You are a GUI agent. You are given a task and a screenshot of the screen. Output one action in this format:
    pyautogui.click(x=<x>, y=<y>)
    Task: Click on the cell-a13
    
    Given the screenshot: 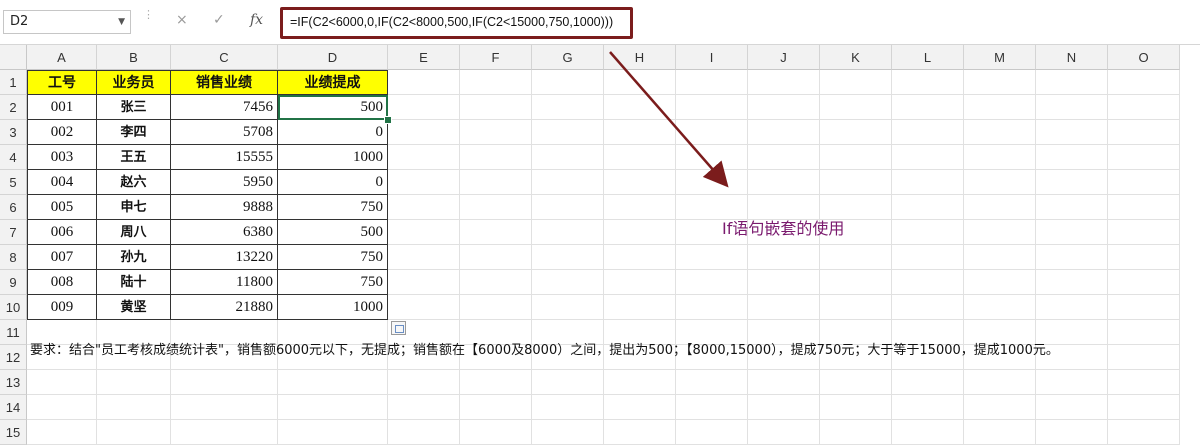 What is the action you would take?
    pyautogui.click(x=62, y=382)
    